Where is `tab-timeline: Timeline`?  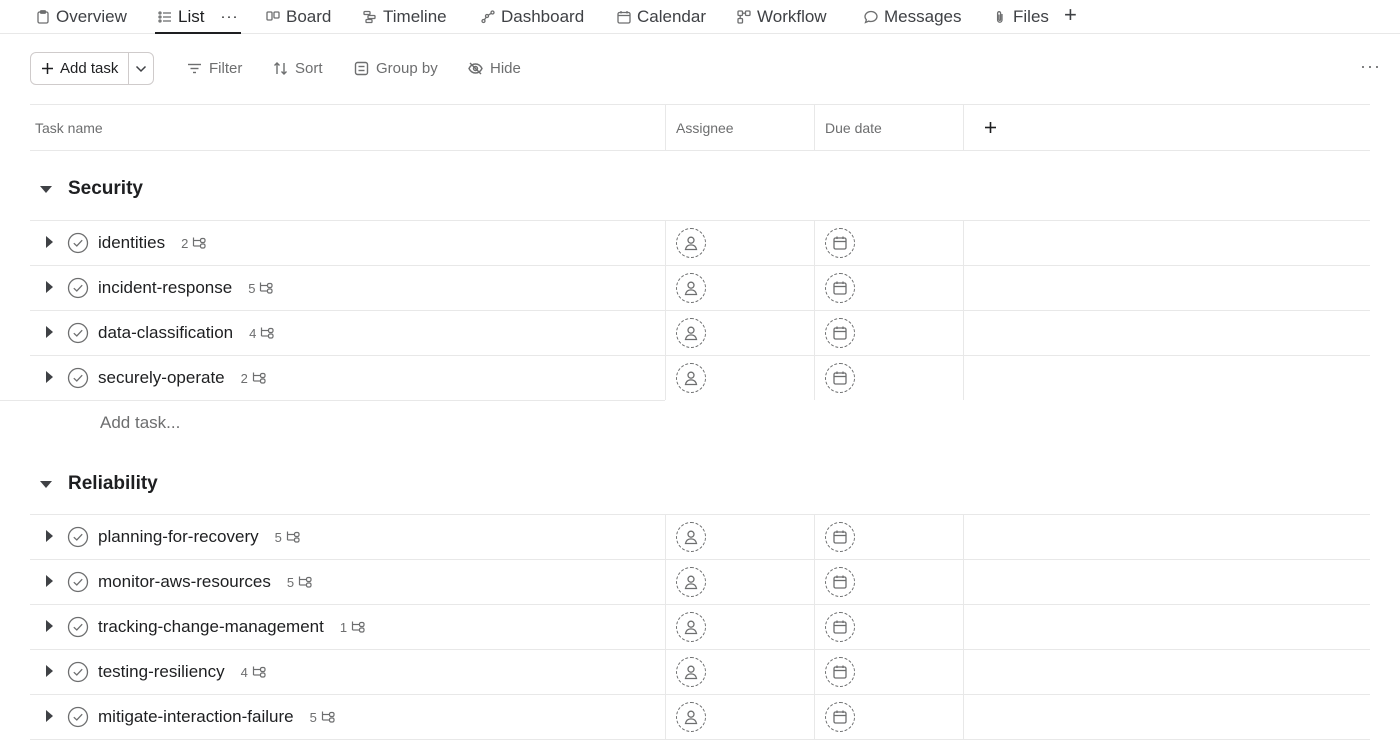
tab-timeline: Timeline is located at coordinates (405, 16).